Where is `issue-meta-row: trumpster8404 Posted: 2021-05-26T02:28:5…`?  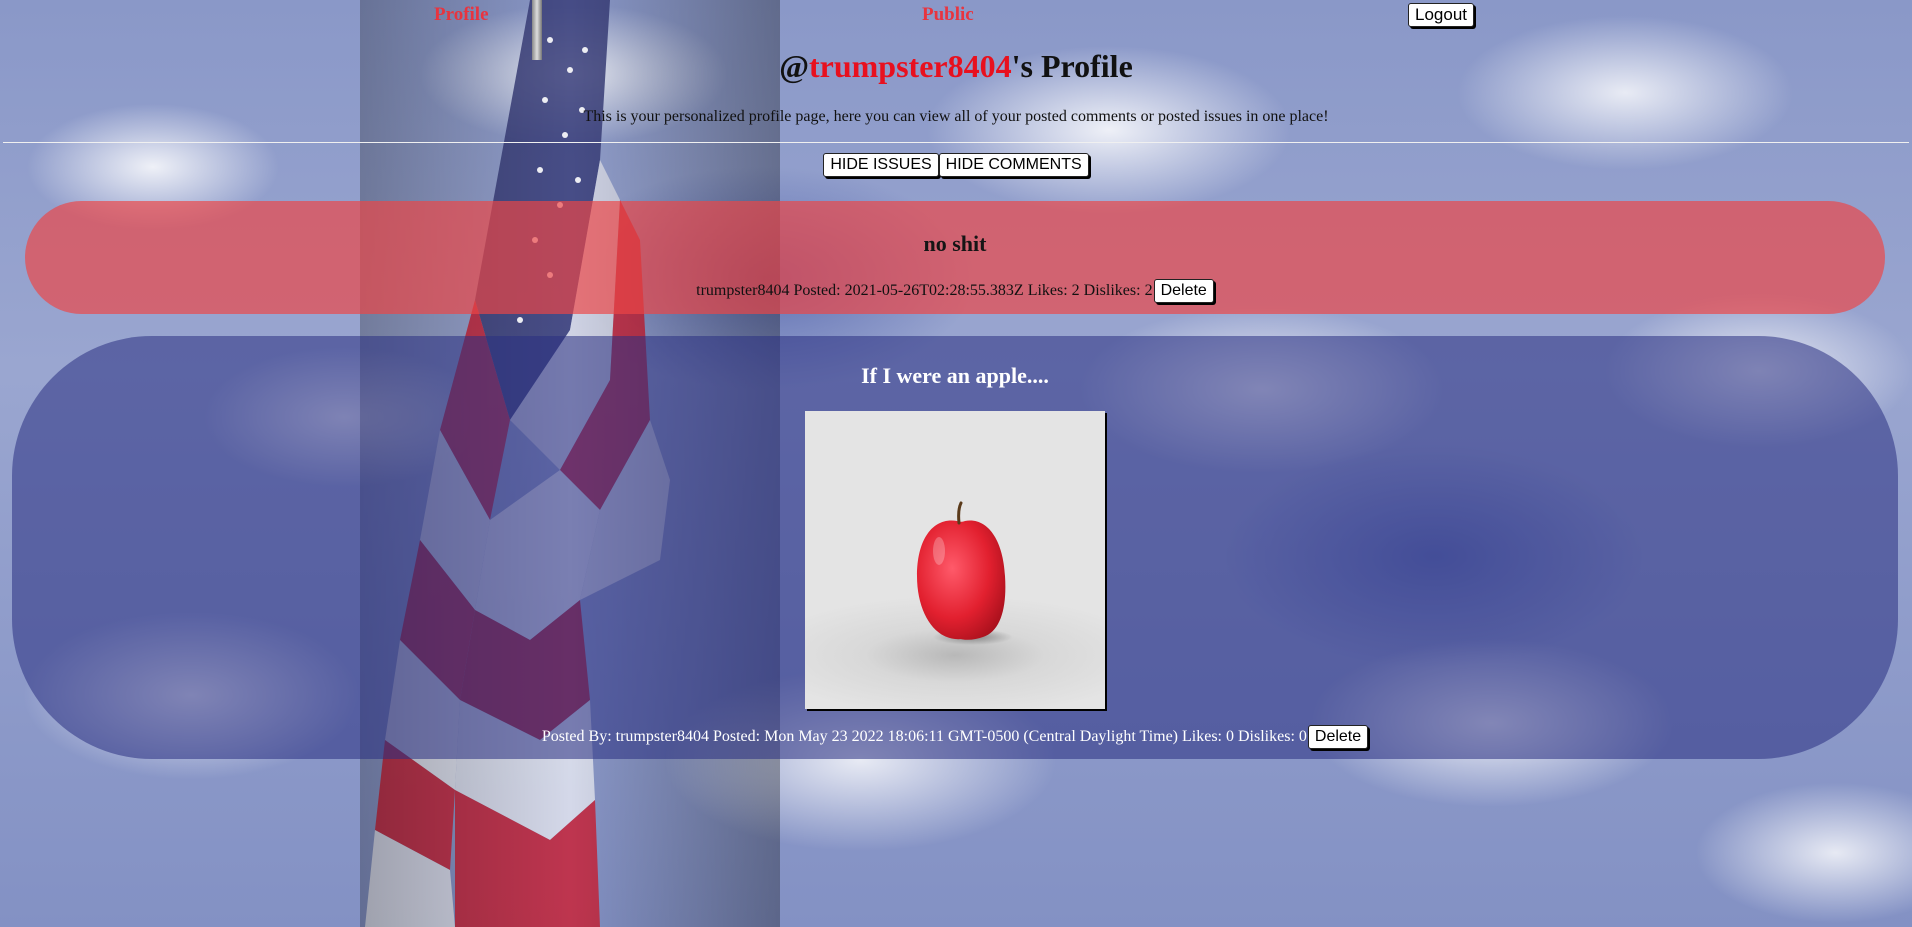 issue-meta-row: trumpster8404 Posted: 2021-05-26T02:28:5… is located at coordinates (955, 291).